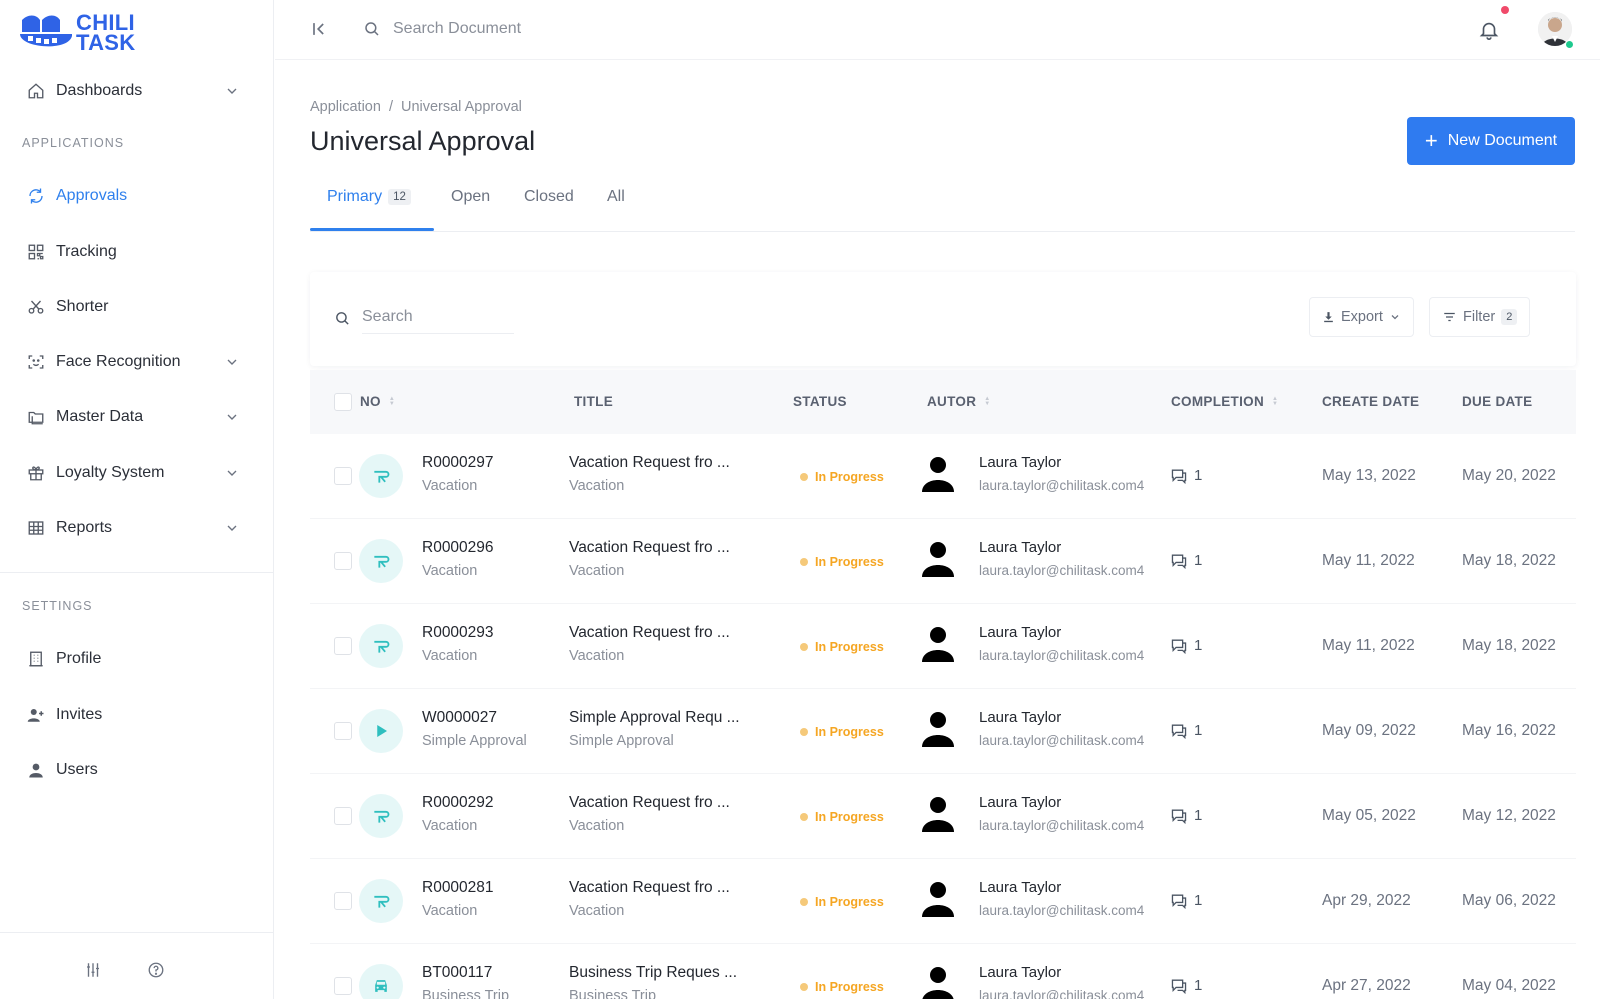  I want to click on sliders-icon, so click(93, 970).